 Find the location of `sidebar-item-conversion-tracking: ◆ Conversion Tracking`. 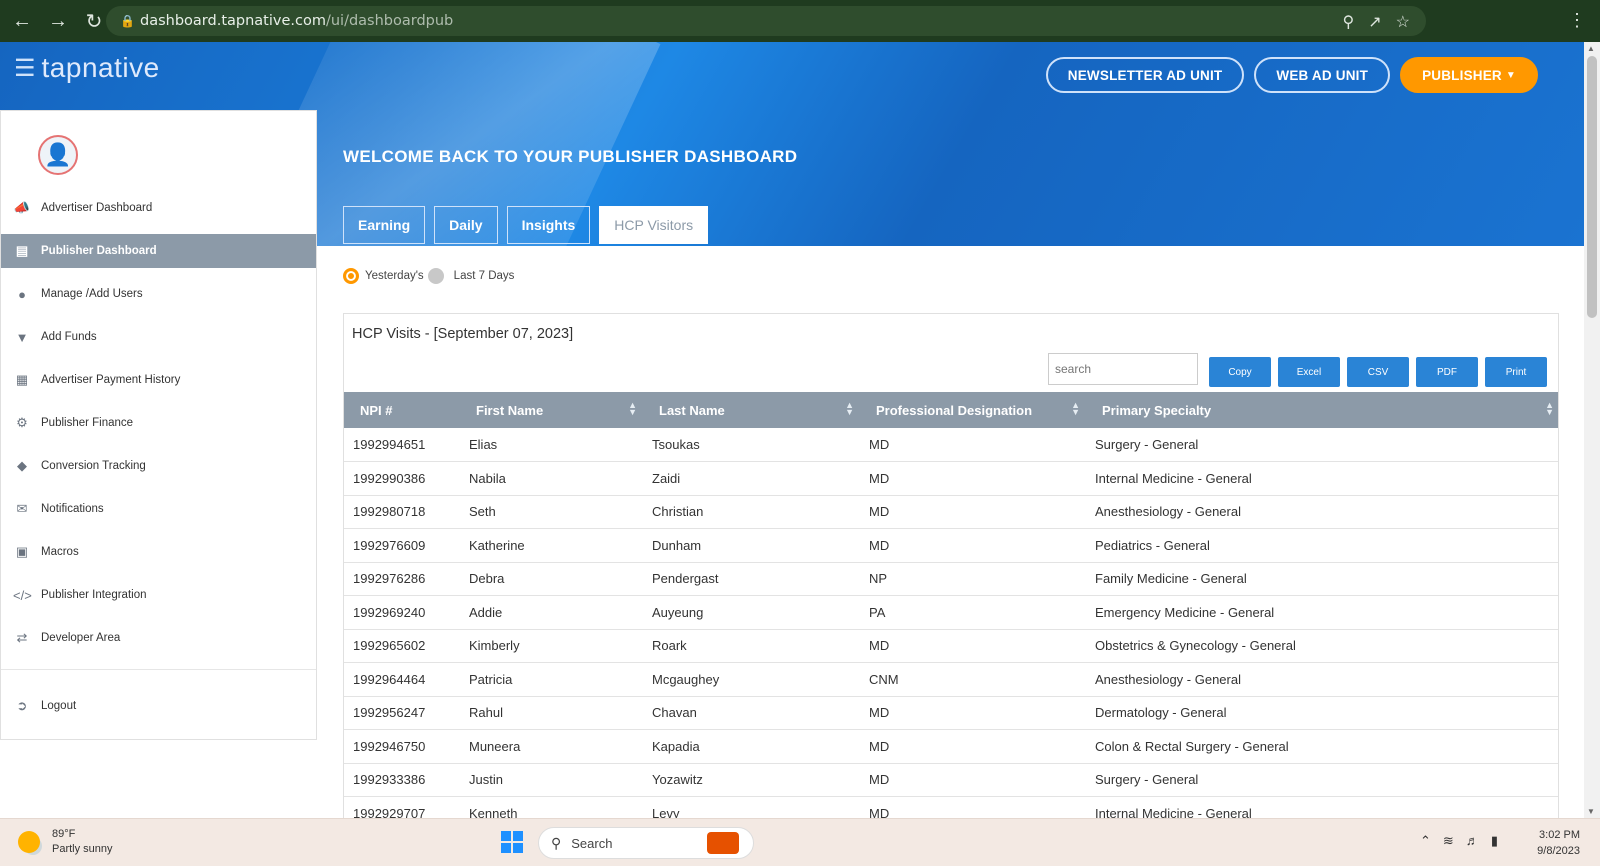

sidebar-item-conversion-tracking: ◆ Conversion Tracking is located at coordinates (158, 466).